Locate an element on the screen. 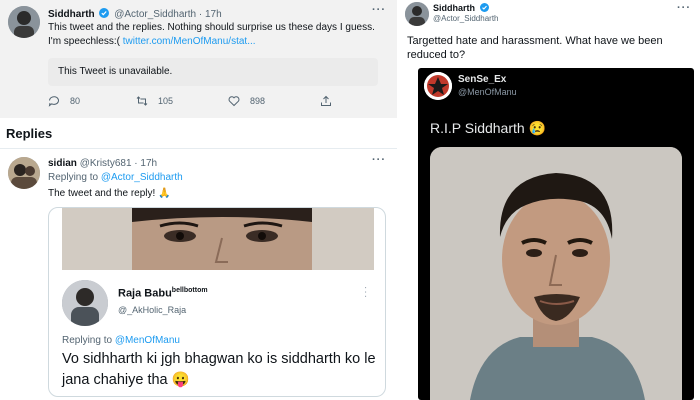 The image size is (700, 400). author-handle: @Actor_Siddharth · 17h is located at coordinates (167, 14).